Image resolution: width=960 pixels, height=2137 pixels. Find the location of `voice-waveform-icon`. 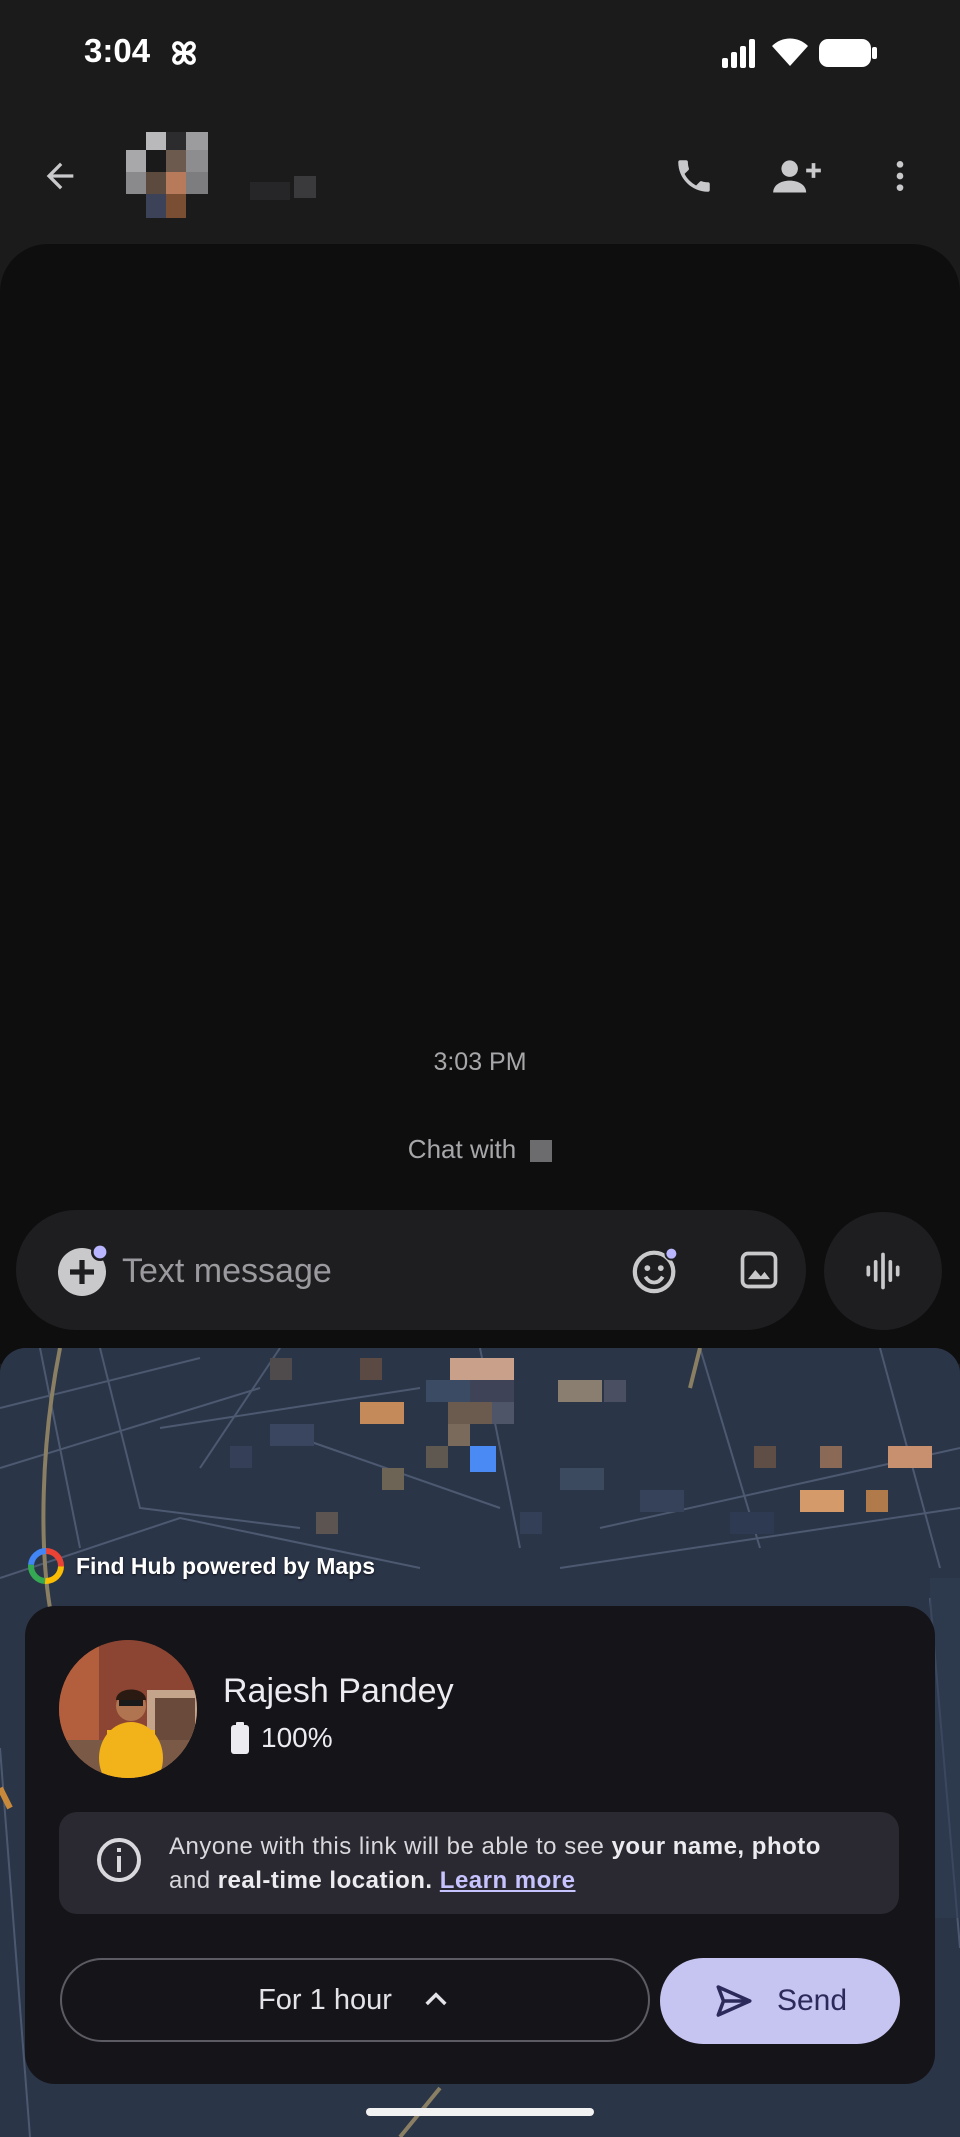

voice-waveform-icon is located at coordinates (883, 1271).